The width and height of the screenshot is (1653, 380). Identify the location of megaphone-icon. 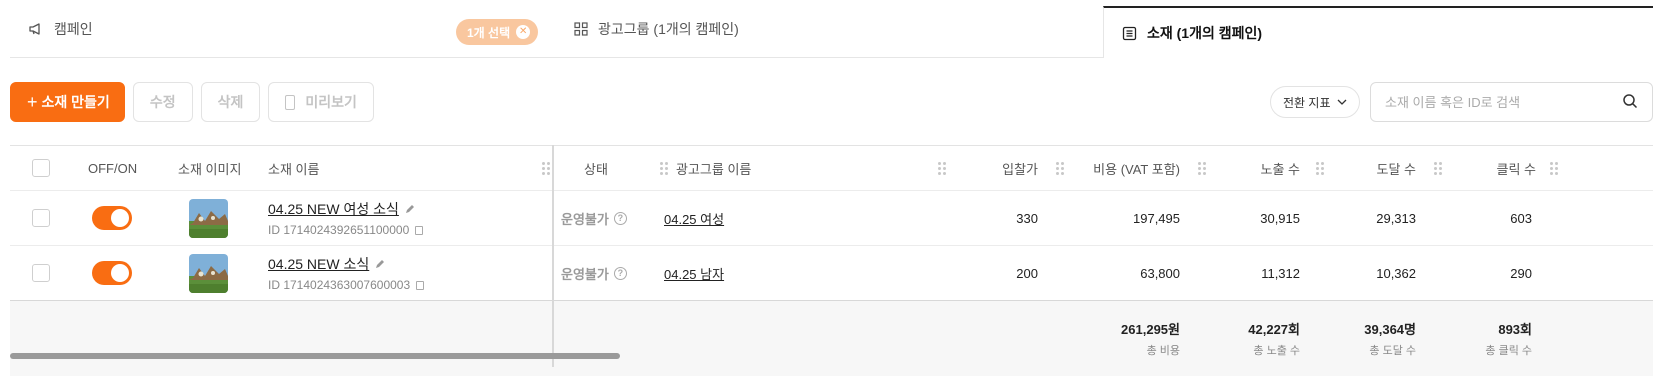
(36, 29).